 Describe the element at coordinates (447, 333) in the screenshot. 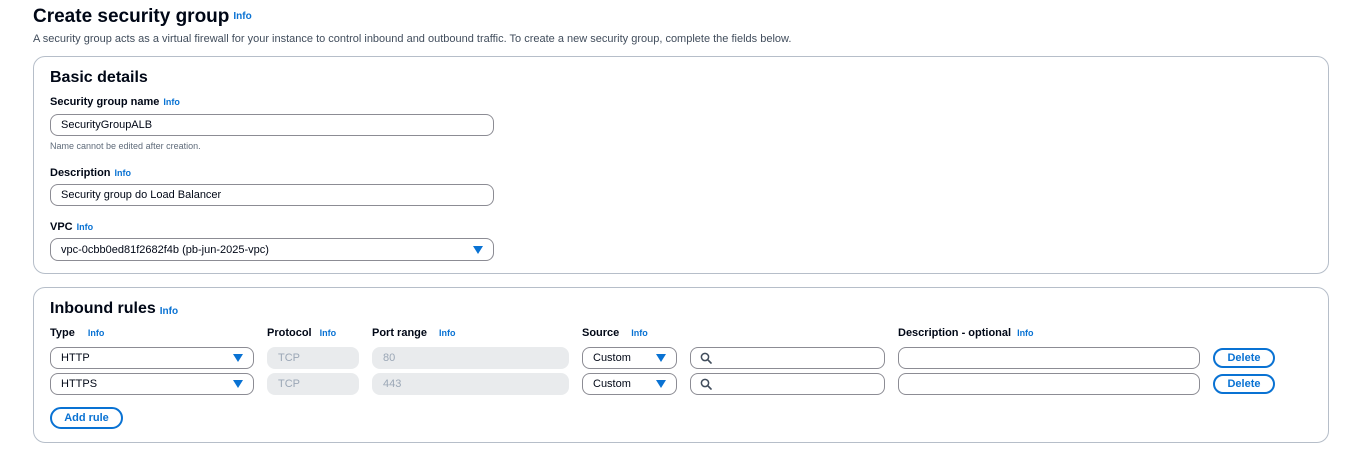

I see `port-range-info-link: Info` at that location.